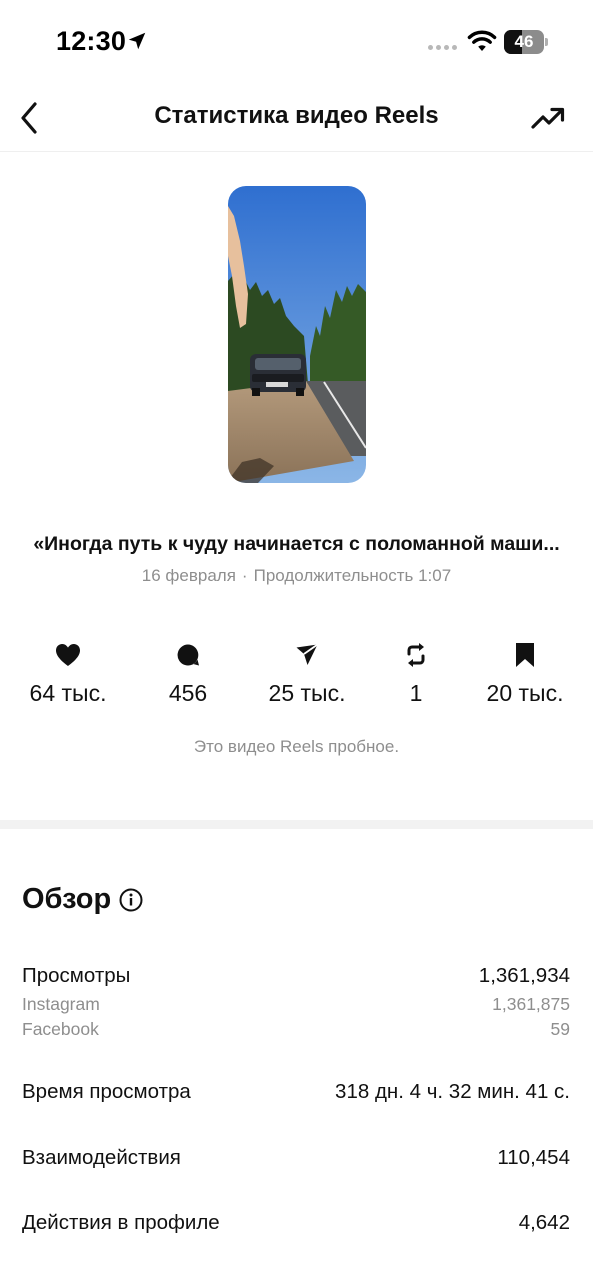 The width and height of the screenshot is (593, 1278). I want to click on reel-thumbnail-image, so click(297, 334).